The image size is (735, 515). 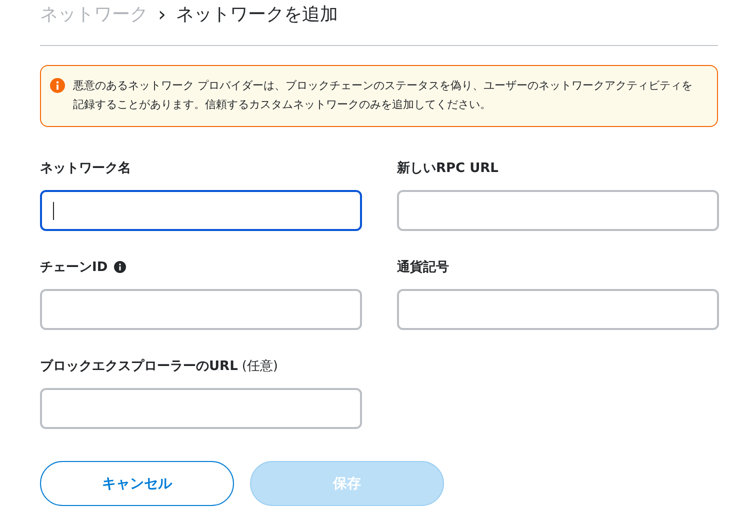 What do you see at coordinates (383, 95) in the screenshot?
I see `warning-message: 悪意のあるネットワーク プロバイダーは、ブロックチェーンのステータスを偽り、ユーザーのネットワークアクティビティを記録することがあります。信頼するカスタムネットワークのみを追加してください。` at bounding box center [383, 95].